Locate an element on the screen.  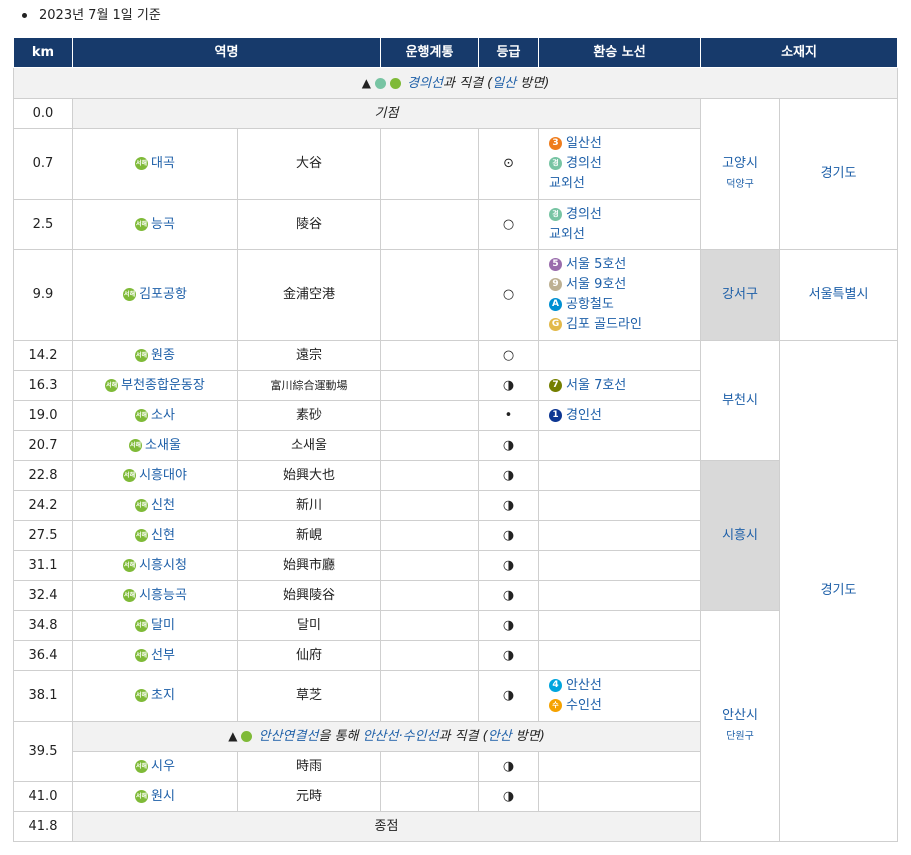
km-value: 16.3 is located at coordinates (43, 385).